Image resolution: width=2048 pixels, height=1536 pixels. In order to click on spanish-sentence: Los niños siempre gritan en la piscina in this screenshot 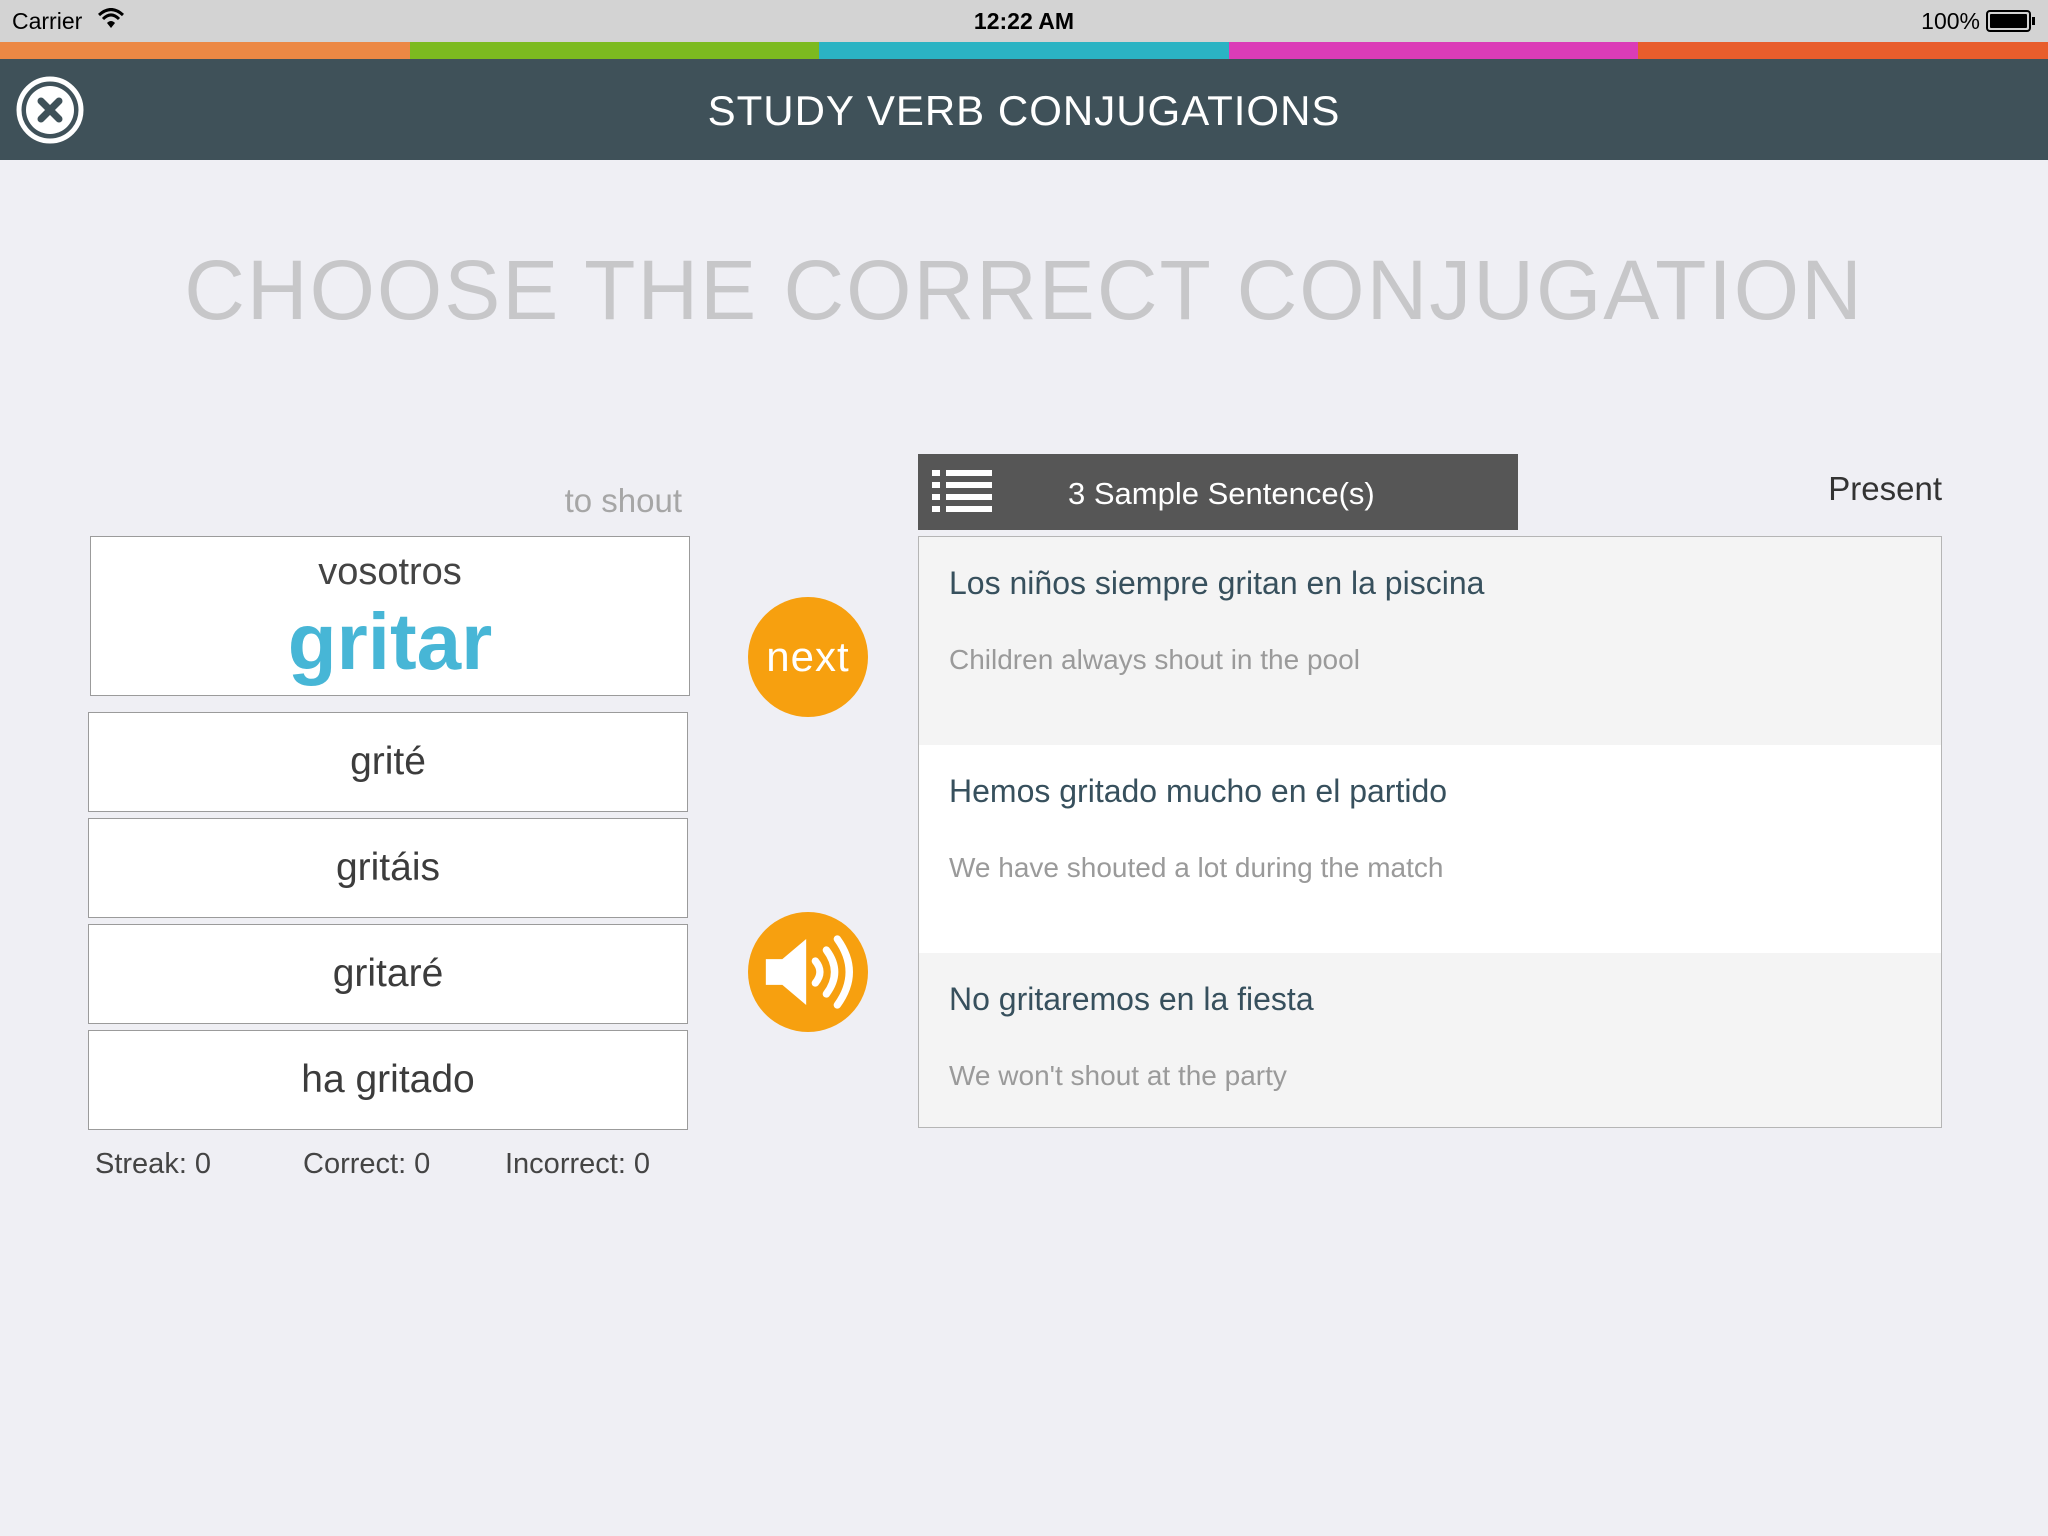, I will do `click(1217, 583)`.